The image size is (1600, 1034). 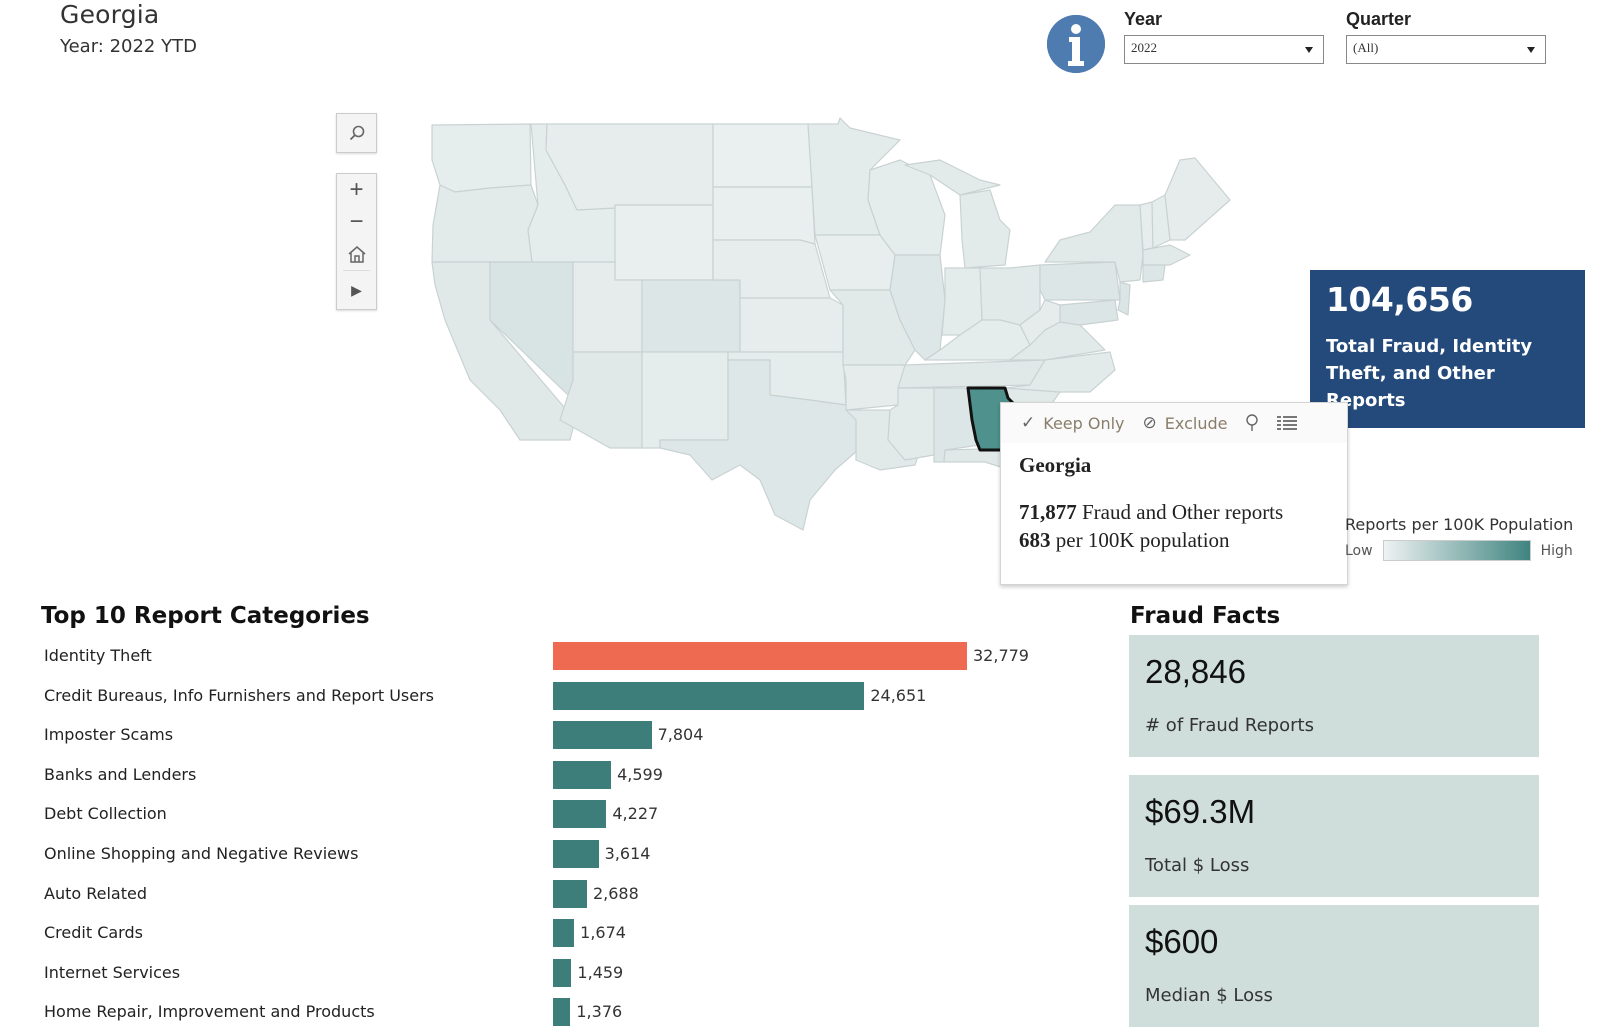 I want to click on exclude-icon: ⊘, so click(x=1149, y=423).